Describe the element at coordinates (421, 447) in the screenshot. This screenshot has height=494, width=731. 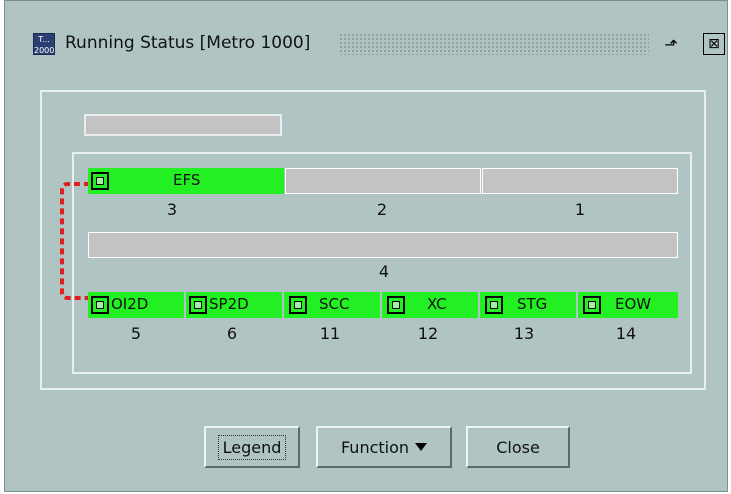
I see `caret-down-icon` at that location.